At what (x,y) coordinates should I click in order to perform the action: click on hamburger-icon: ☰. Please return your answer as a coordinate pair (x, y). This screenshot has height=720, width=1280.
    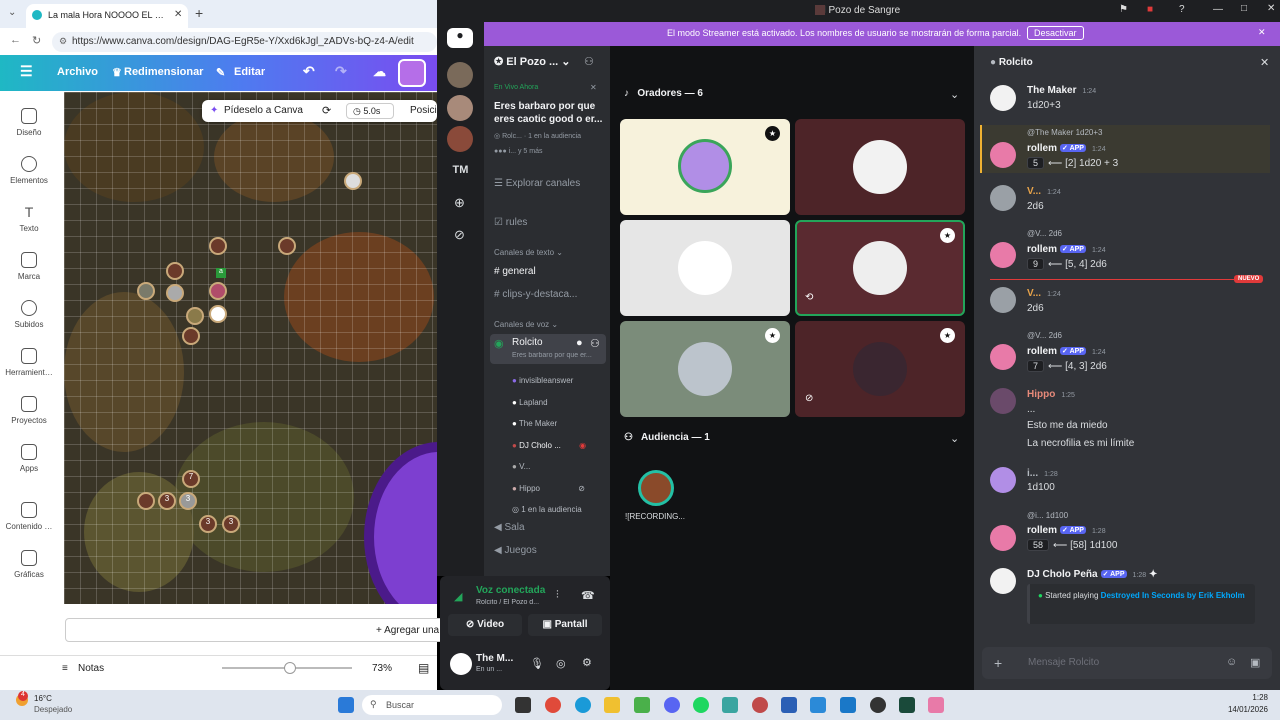
    Looking at the image, I should click on (26, 71).